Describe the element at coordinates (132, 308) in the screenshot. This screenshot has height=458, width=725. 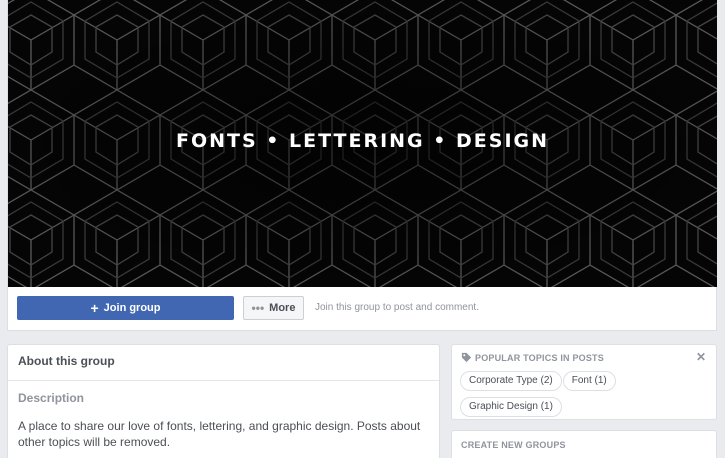
I see `join-group-label: Join group` at that location.